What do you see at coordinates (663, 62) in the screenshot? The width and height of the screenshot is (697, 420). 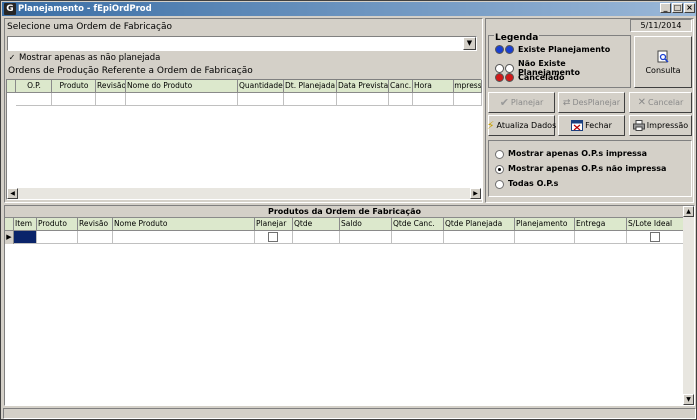 I see `consulta-button: Consulta` at bounding box center [663, 62].